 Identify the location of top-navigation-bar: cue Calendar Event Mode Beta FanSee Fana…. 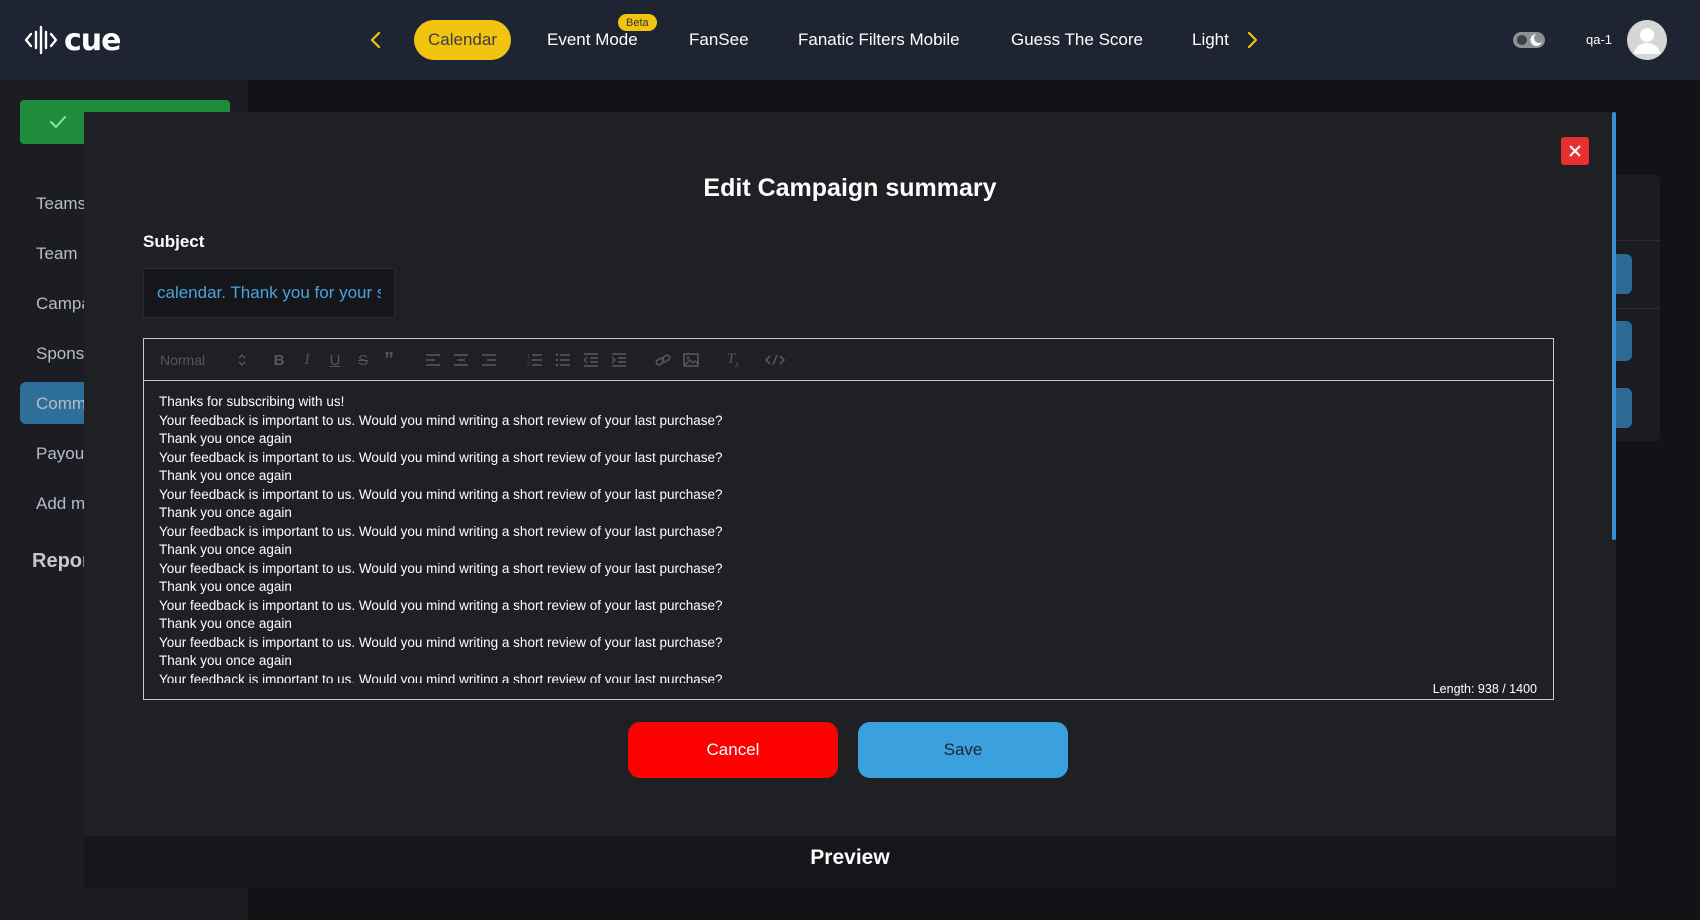
(850, 40).